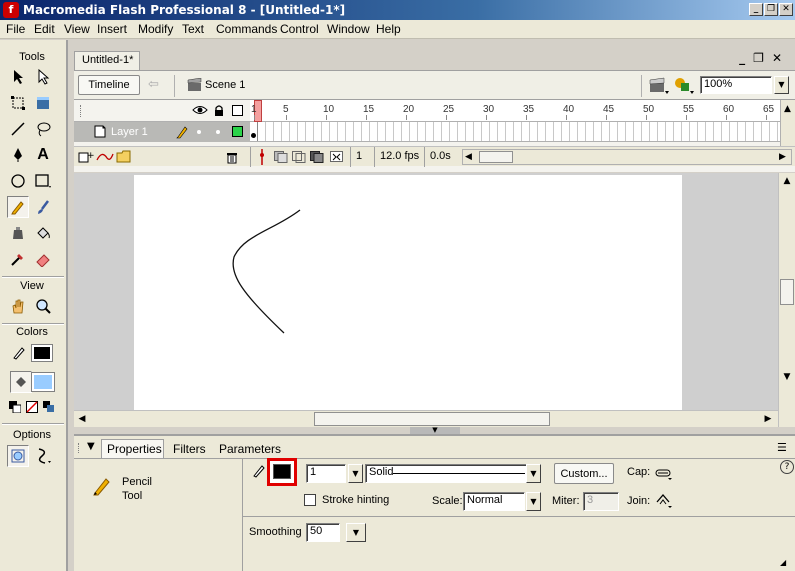 The width and height of the screenshot is (795, 571). What do you see at coordinates (107, 60) in the screenshot?
I see `document-tab: Untitled-1*` at bounding box center [107, 60].